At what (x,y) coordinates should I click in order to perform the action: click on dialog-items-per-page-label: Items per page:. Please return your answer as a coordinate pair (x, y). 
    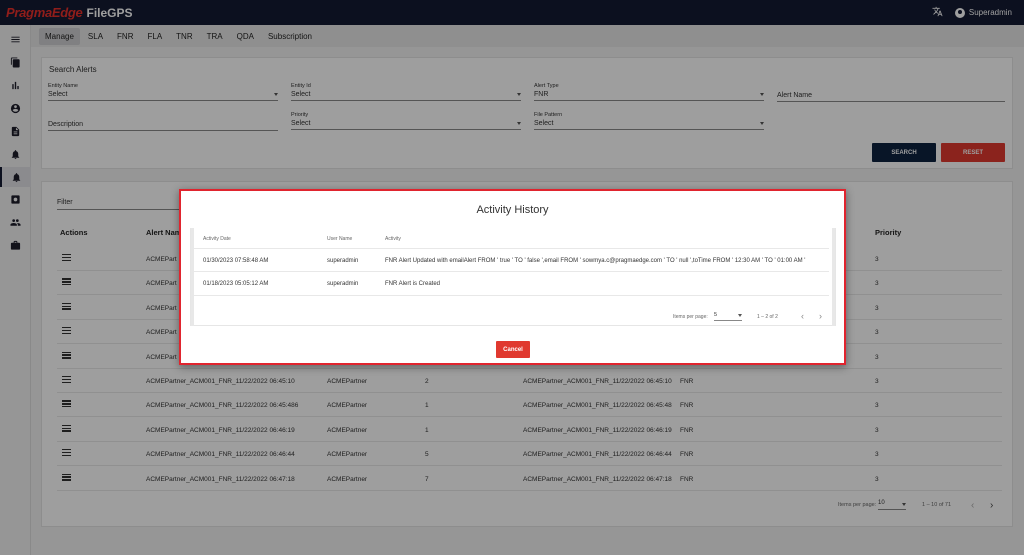
    Looking at the image, I should click on (690, 317).